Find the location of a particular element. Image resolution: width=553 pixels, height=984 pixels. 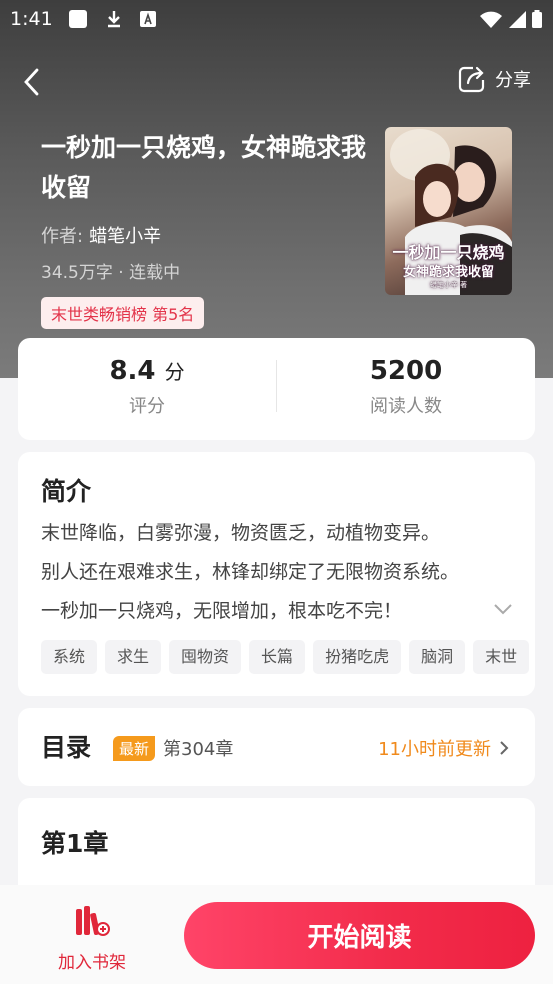

cover-title-line1: 一秒加一只烧鸡 is located at coordinates (448, 252).